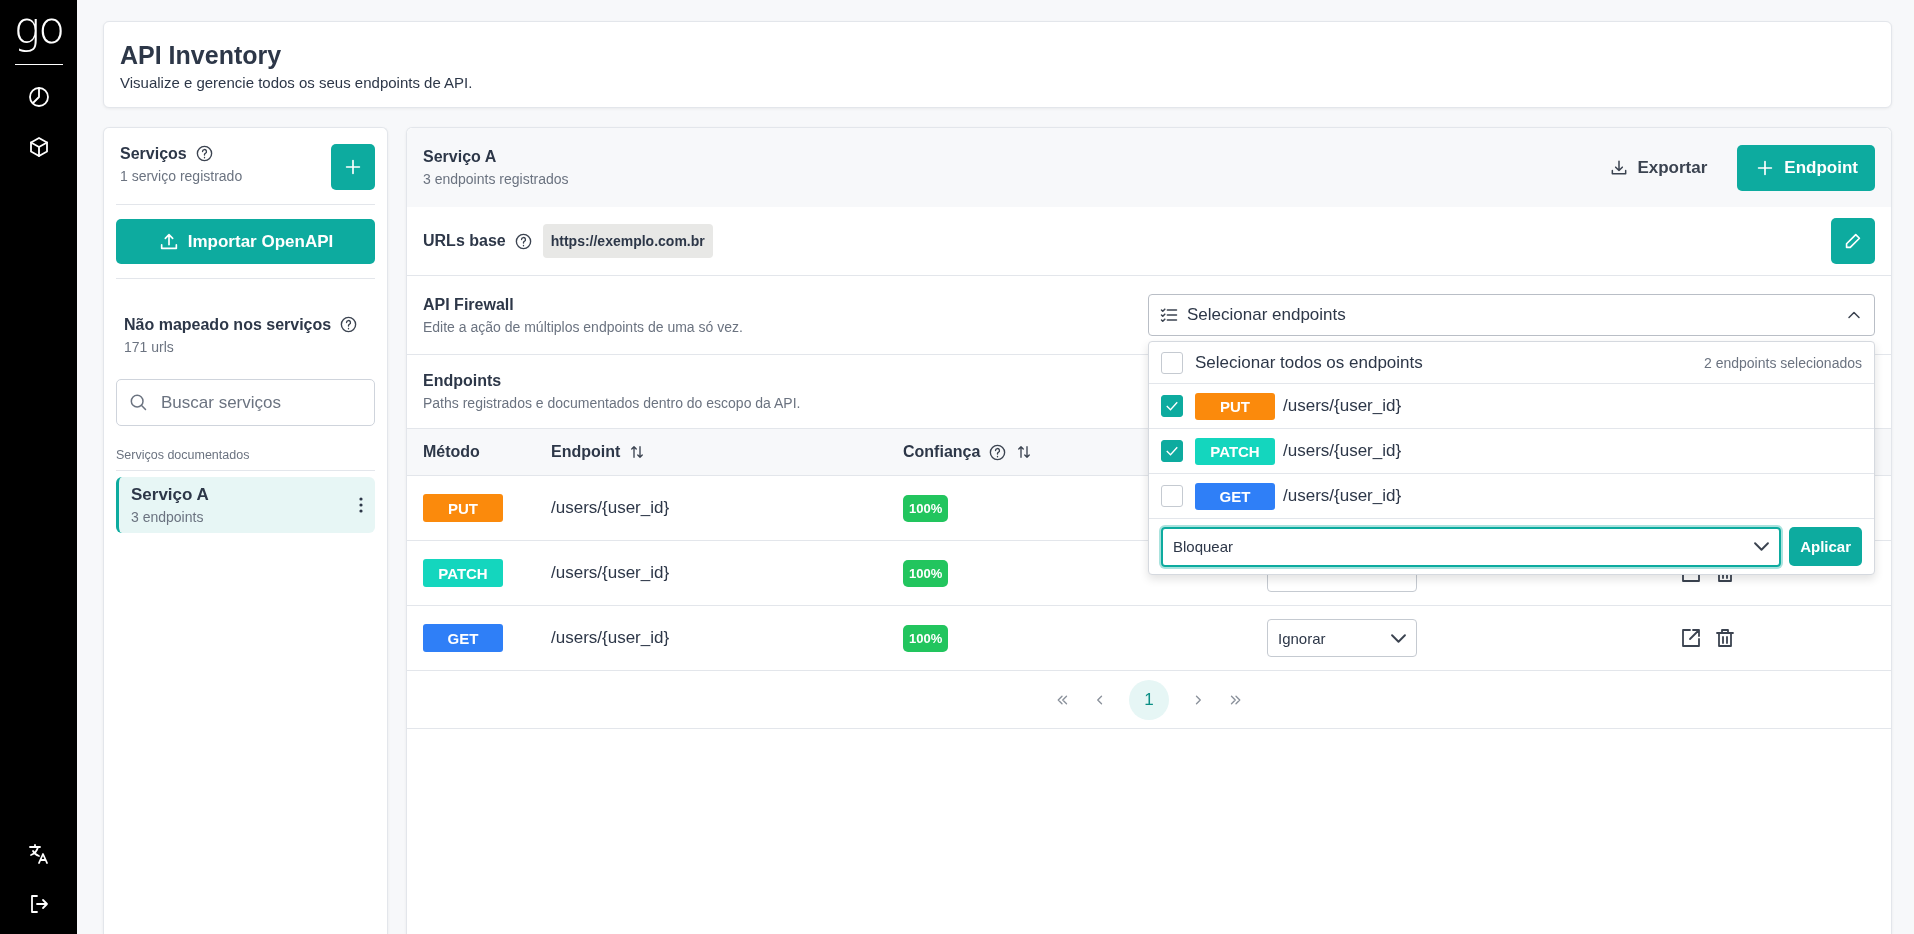  I want to click on endpoints-subtitle: Paths registrados e documentados dentro do escopo da API., so click(612, 403).